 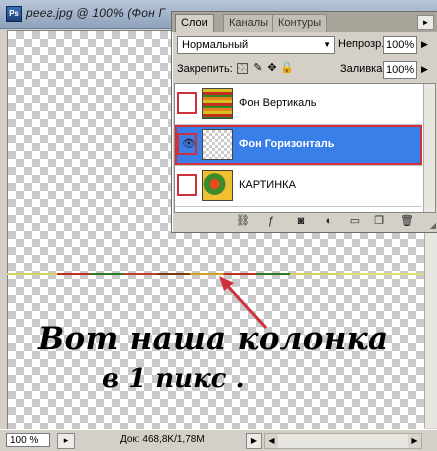 What do you see at coordinates (256, 45) in the screenshot?
I see `blend-mode-select: Нормальный ▼` at bounding box center [256, 45].